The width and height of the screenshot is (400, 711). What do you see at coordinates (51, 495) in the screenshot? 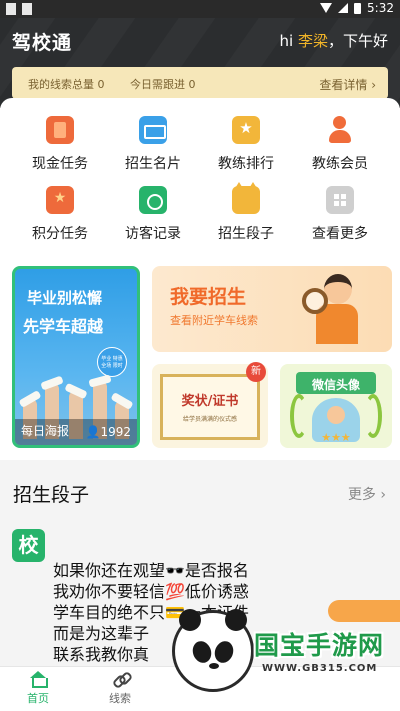
I see `section-title: 招生段子` at bounding box center [51, 495].